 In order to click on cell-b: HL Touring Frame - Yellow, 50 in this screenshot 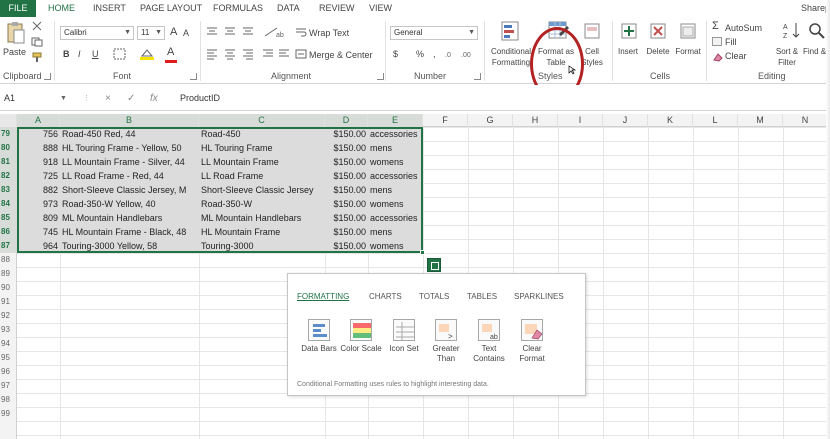, I will do `click(129, 148)`.